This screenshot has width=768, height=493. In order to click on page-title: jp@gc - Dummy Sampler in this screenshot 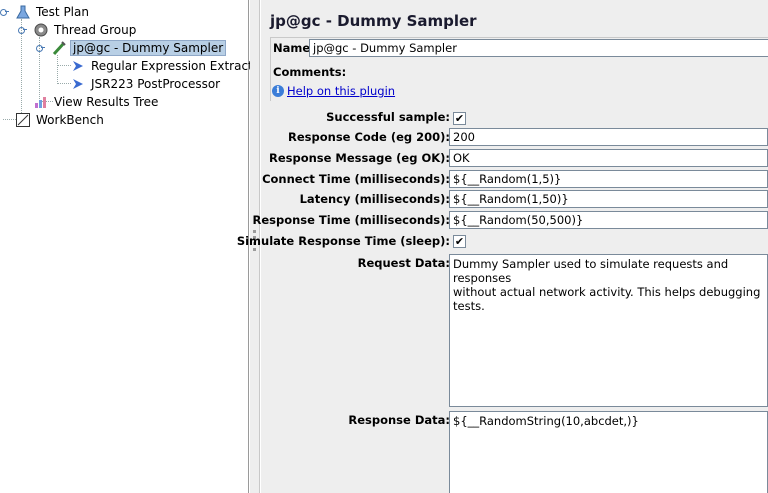, I will do `click(373, 21)`.